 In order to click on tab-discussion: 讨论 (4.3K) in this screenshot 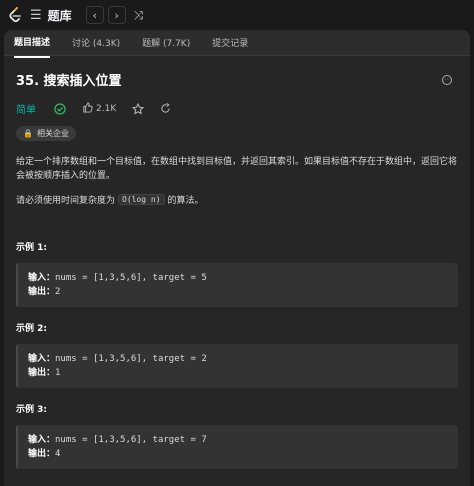, I will do `click(96, 43)`.